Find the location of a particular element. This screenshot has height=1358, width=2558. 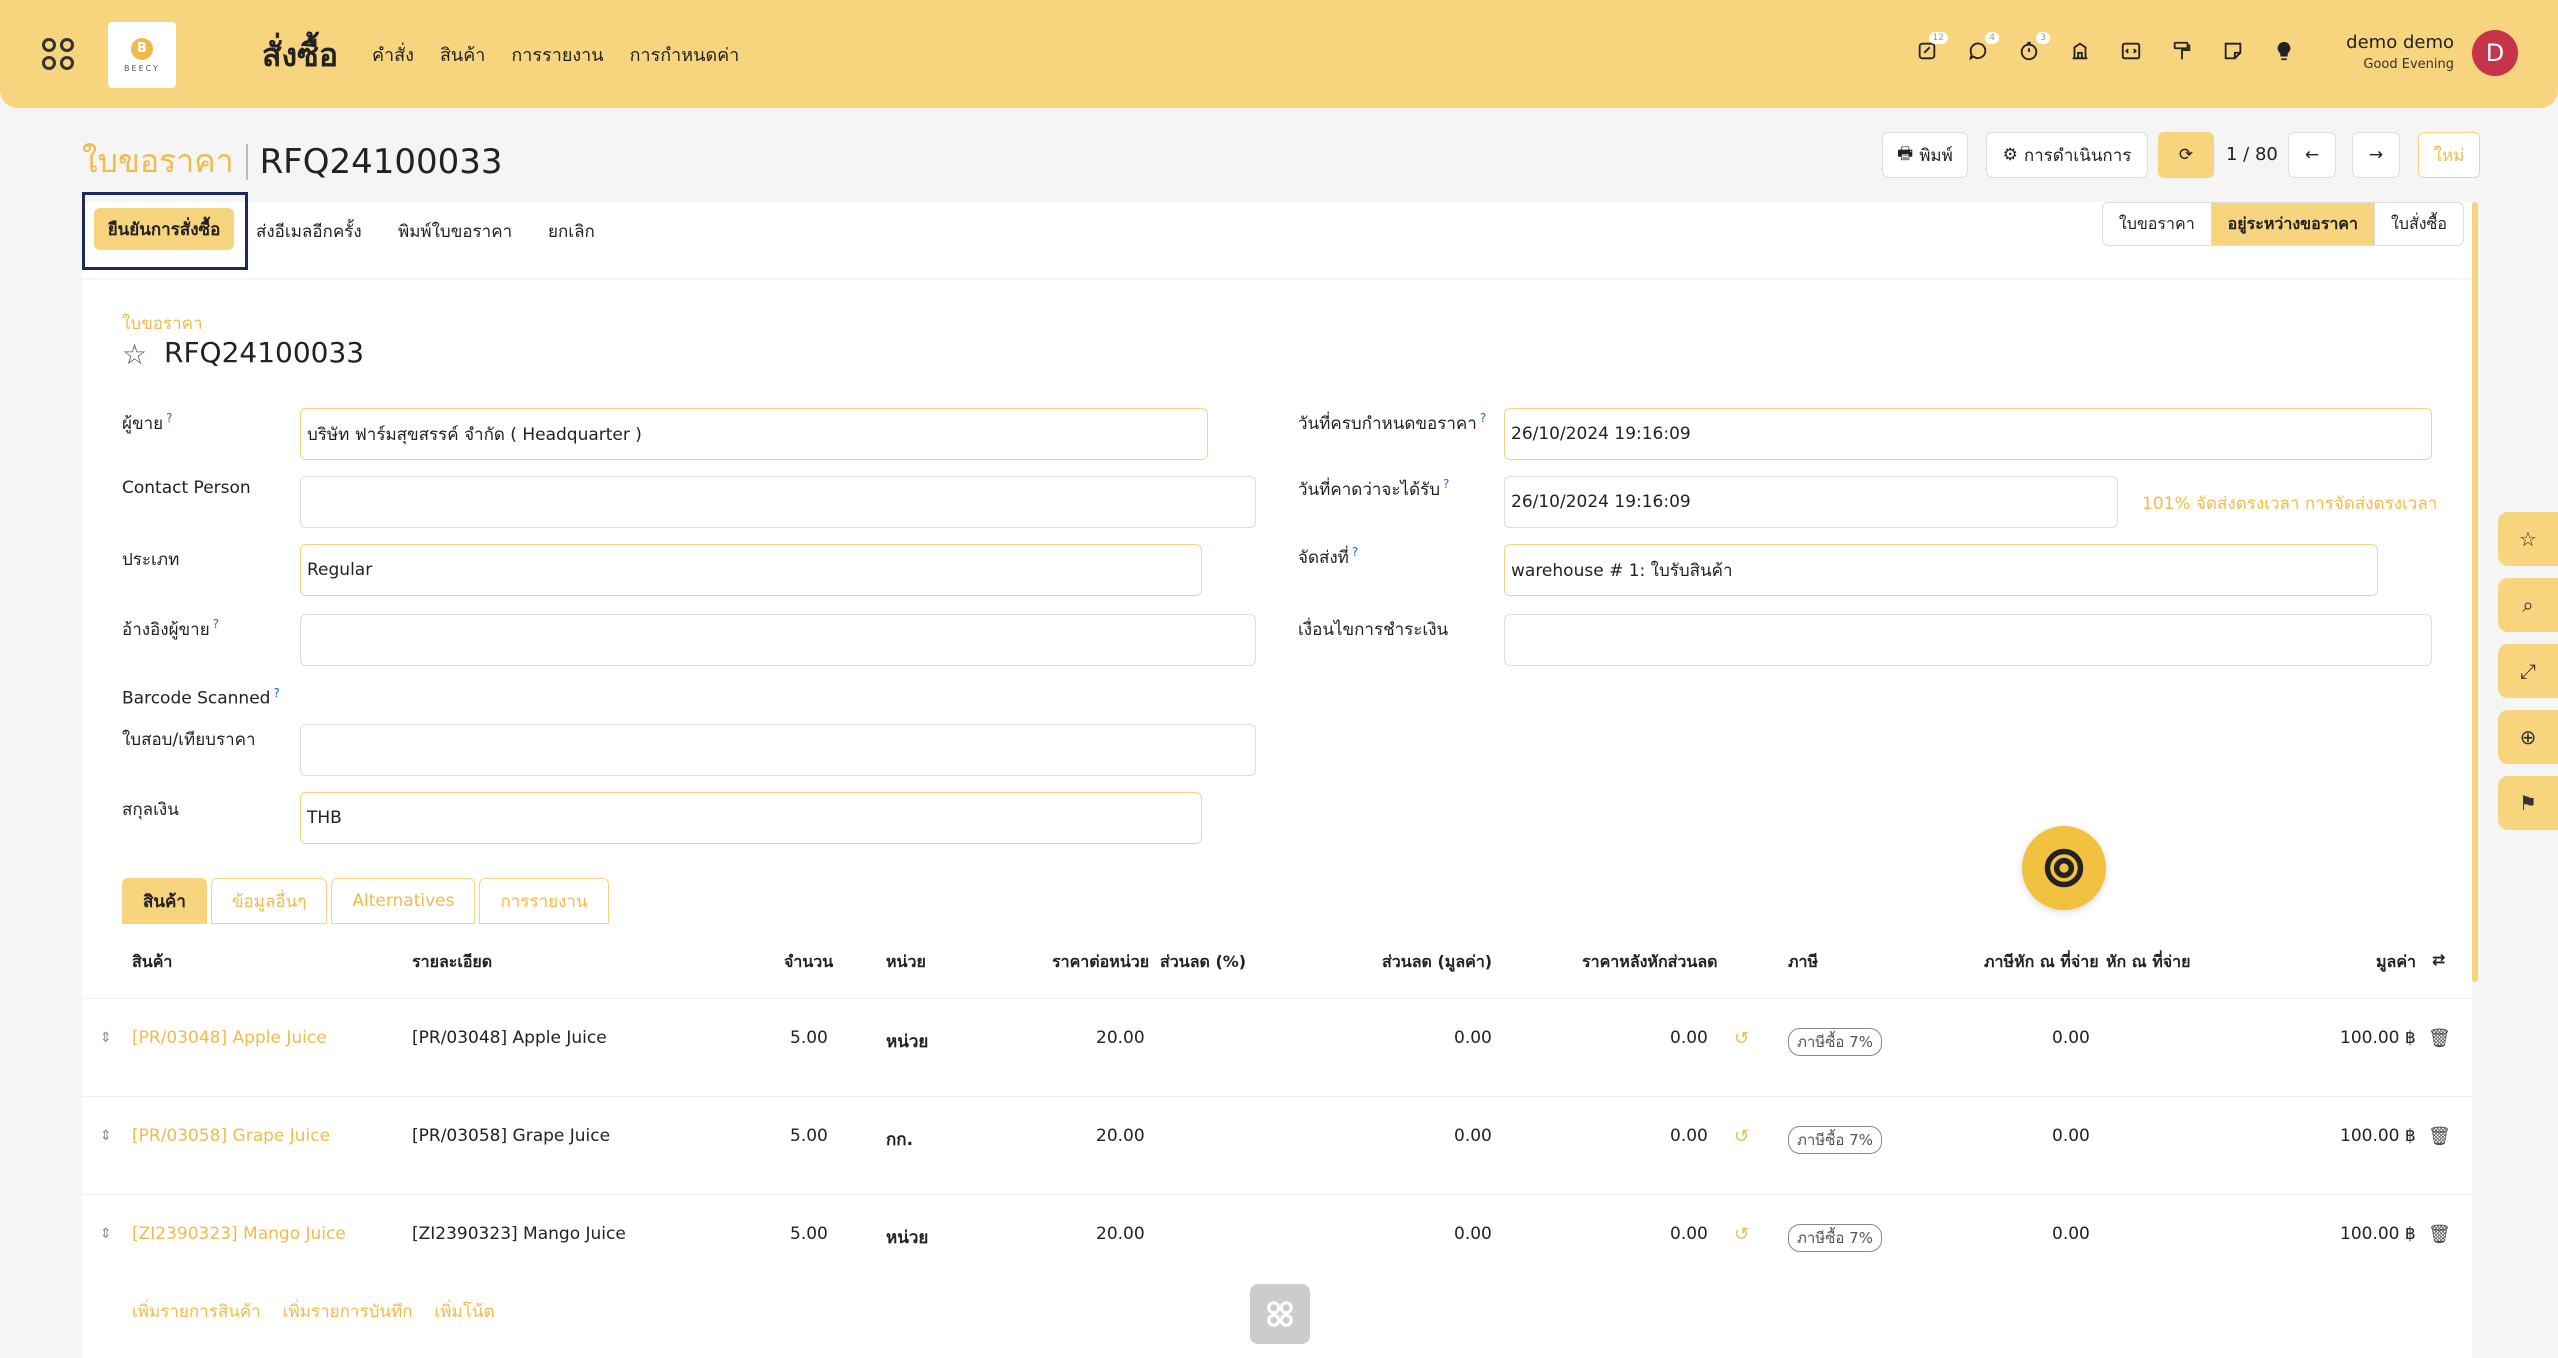

user-menu: demo demo Good Evening is located at coordinates (2400, 52).